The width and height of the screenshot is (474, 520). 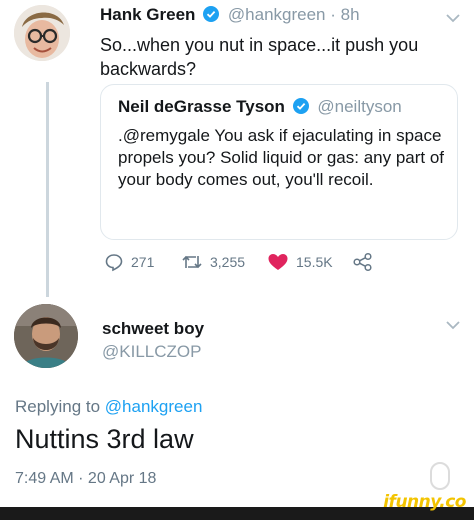 I want to click on avatar-schweet-boy, so click(x=46, y=336).